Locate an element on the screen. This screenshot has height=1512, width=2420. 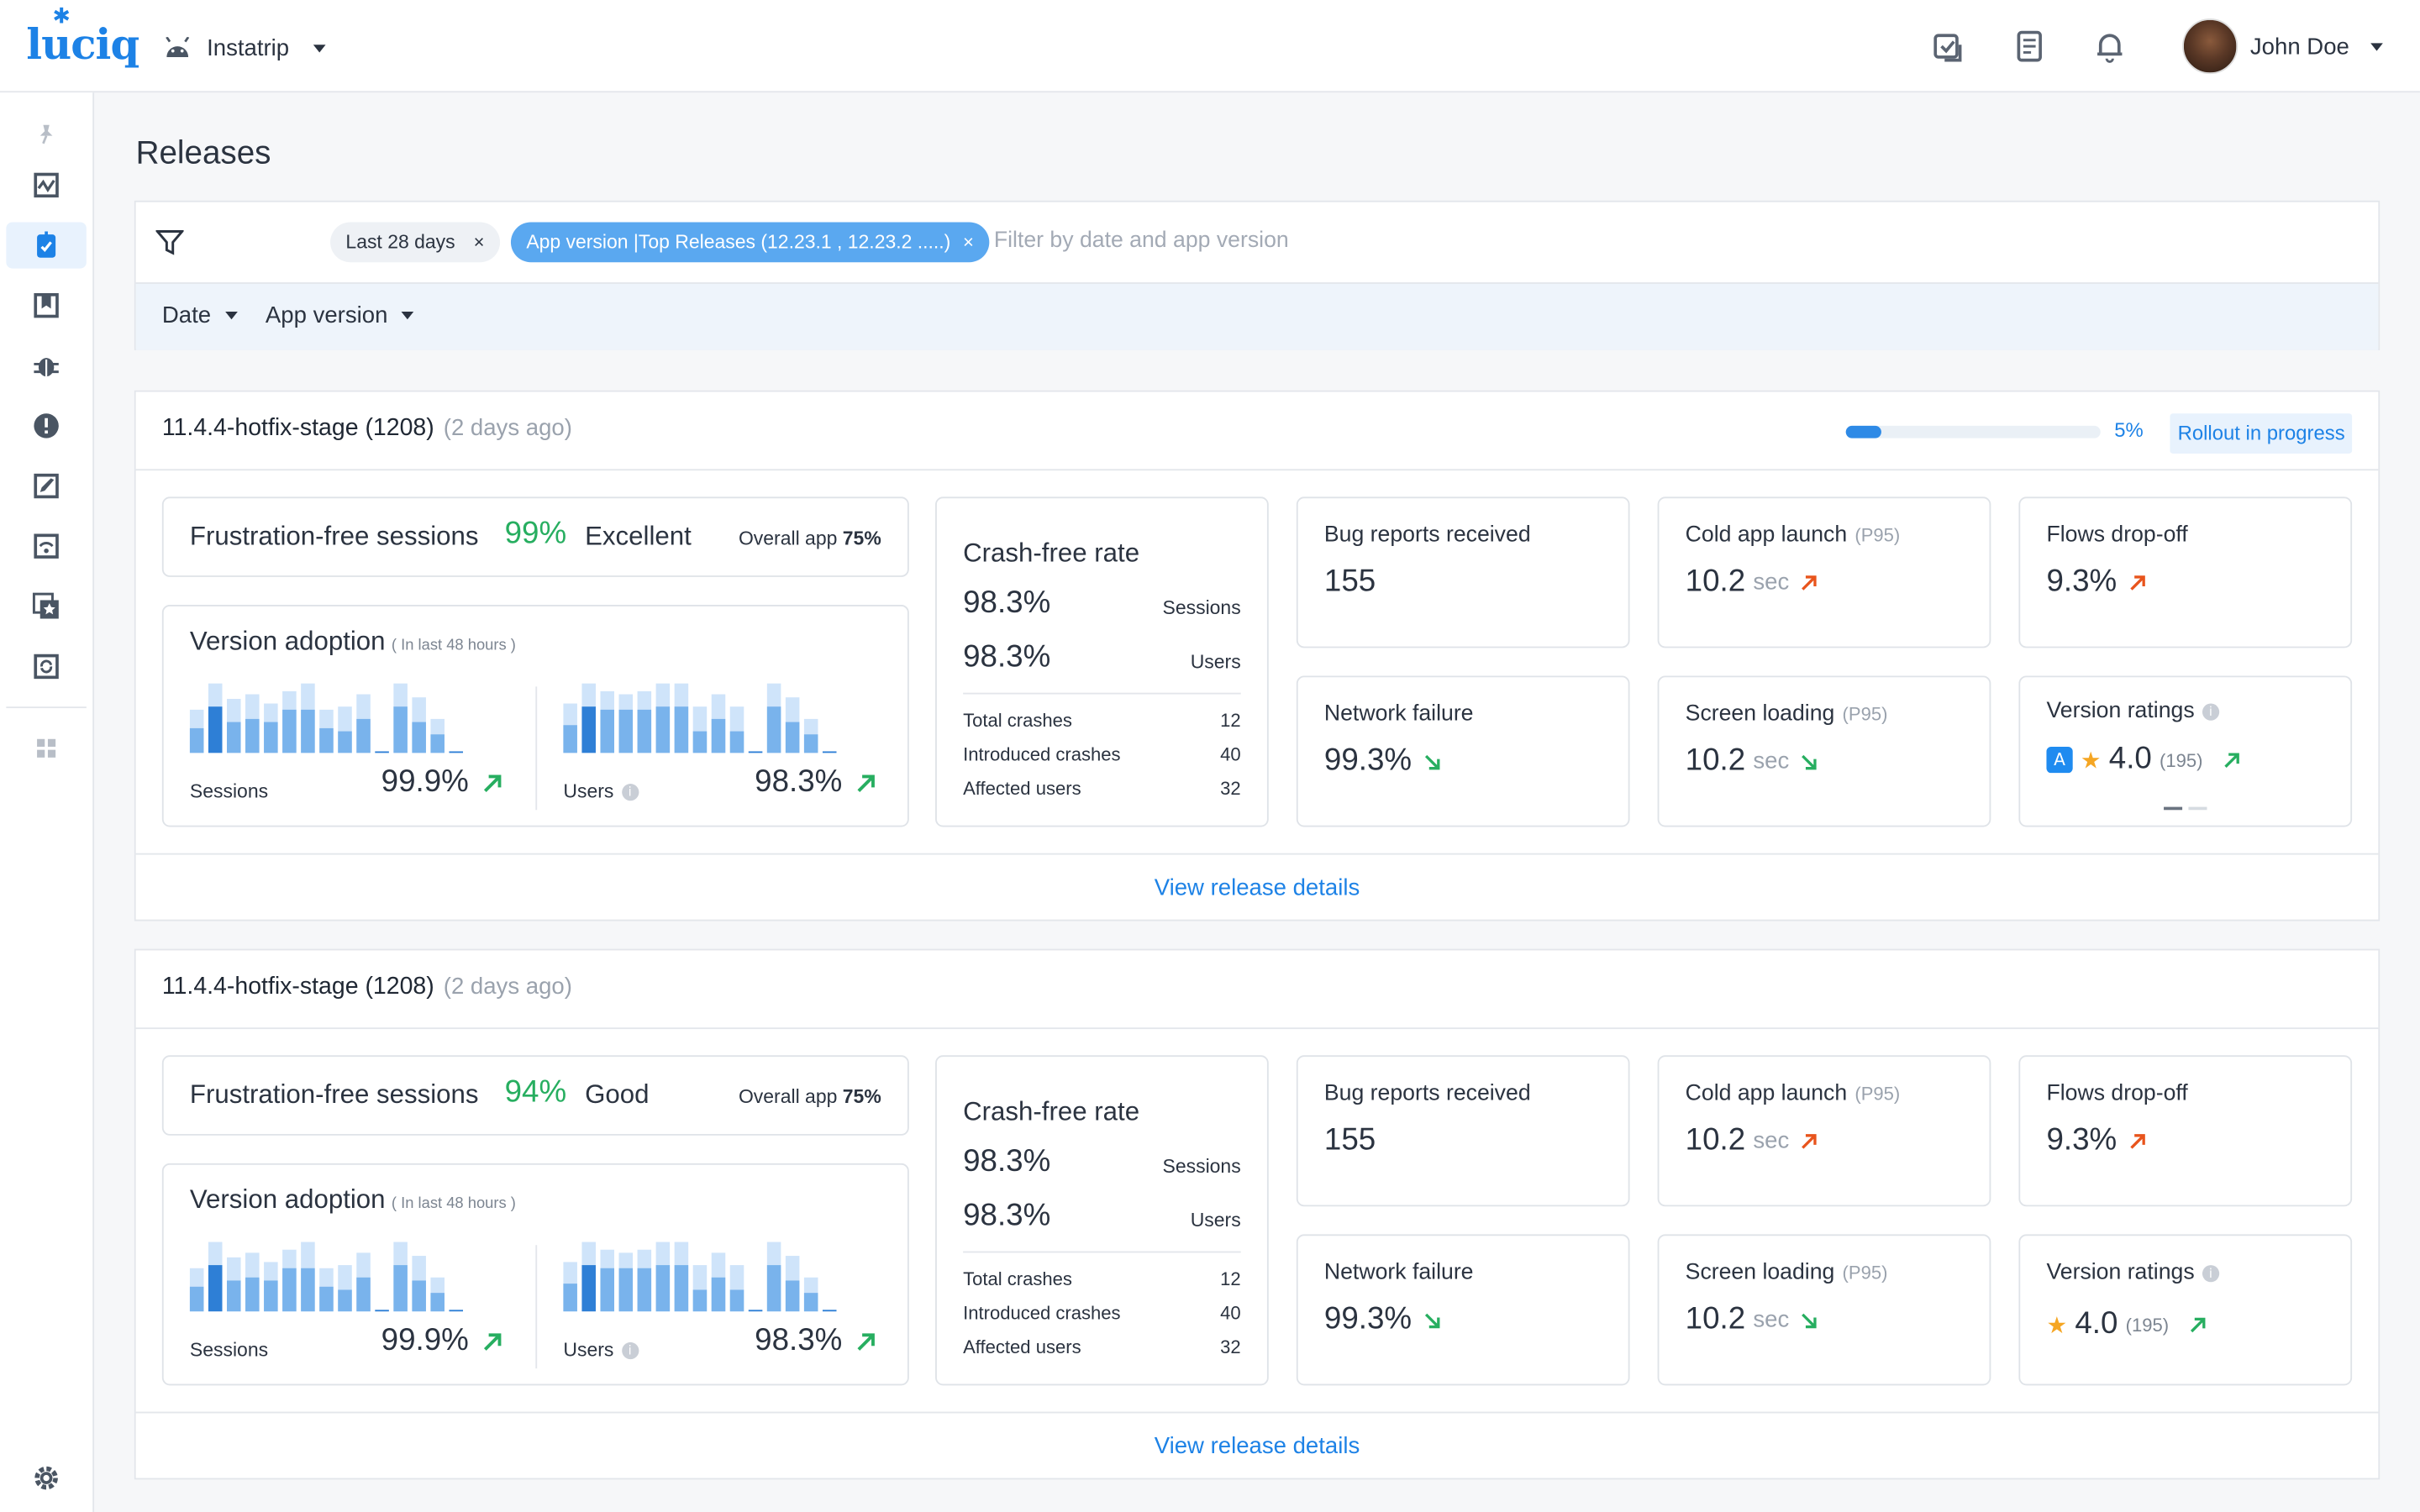
crash-stat-row: Total crashes 12 is located at coordinates (1102, 1279).